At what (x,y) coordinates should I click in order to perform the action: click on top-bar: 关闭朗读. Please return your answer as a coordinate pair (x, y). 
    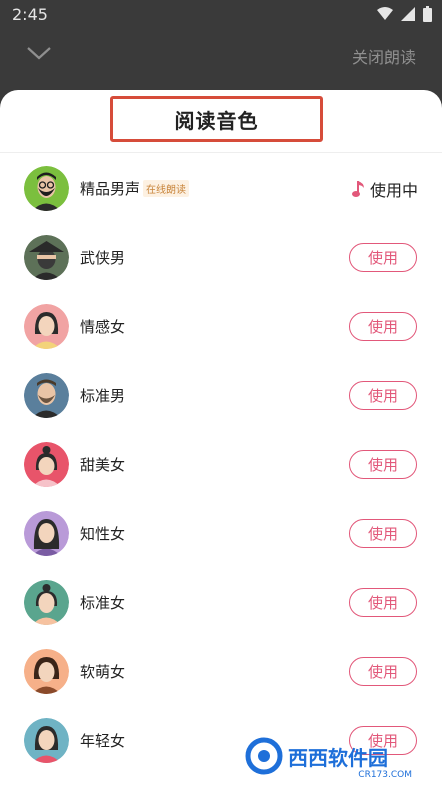
    Looking at the image, I should click on (221, 60).